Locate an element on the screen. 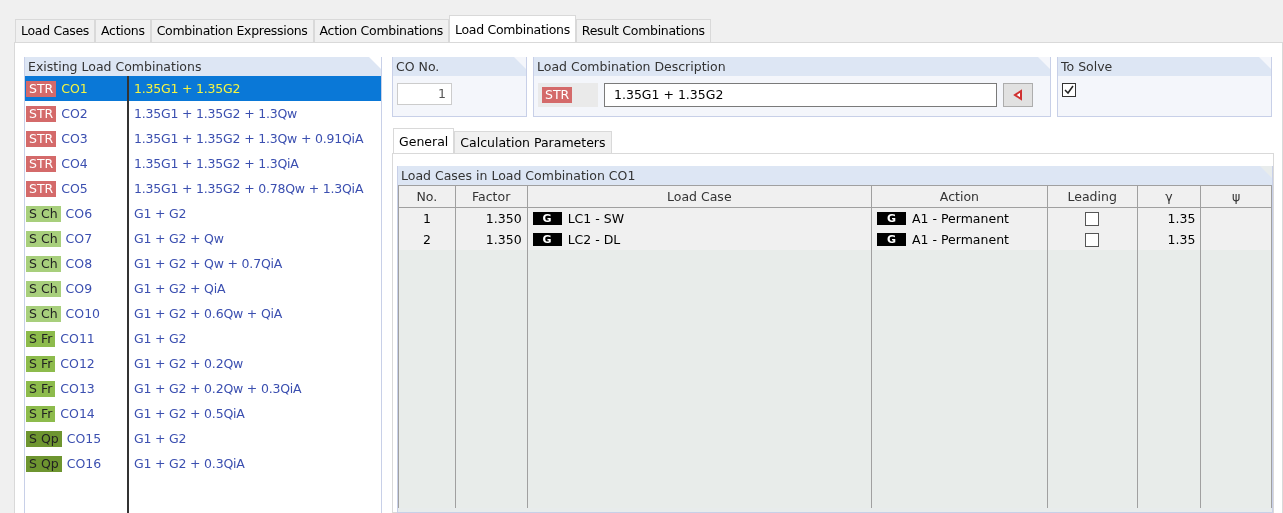 Image resolution: width=1283 pixels, height=513 pixels. description-field: 1.35G1 + 1.35G2 is located at coordinates (800, 95).